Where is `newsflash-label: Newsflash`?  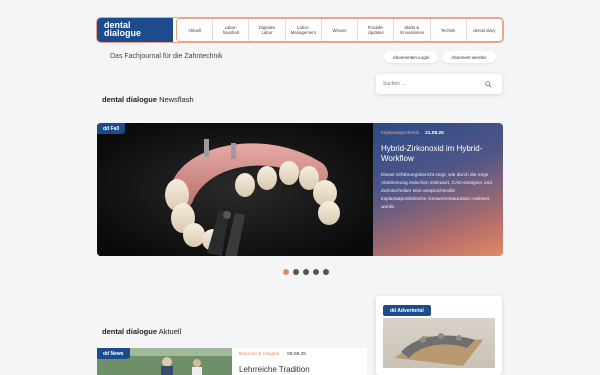
newsflash-label: Newsflash is located at coordinates (176, 99).